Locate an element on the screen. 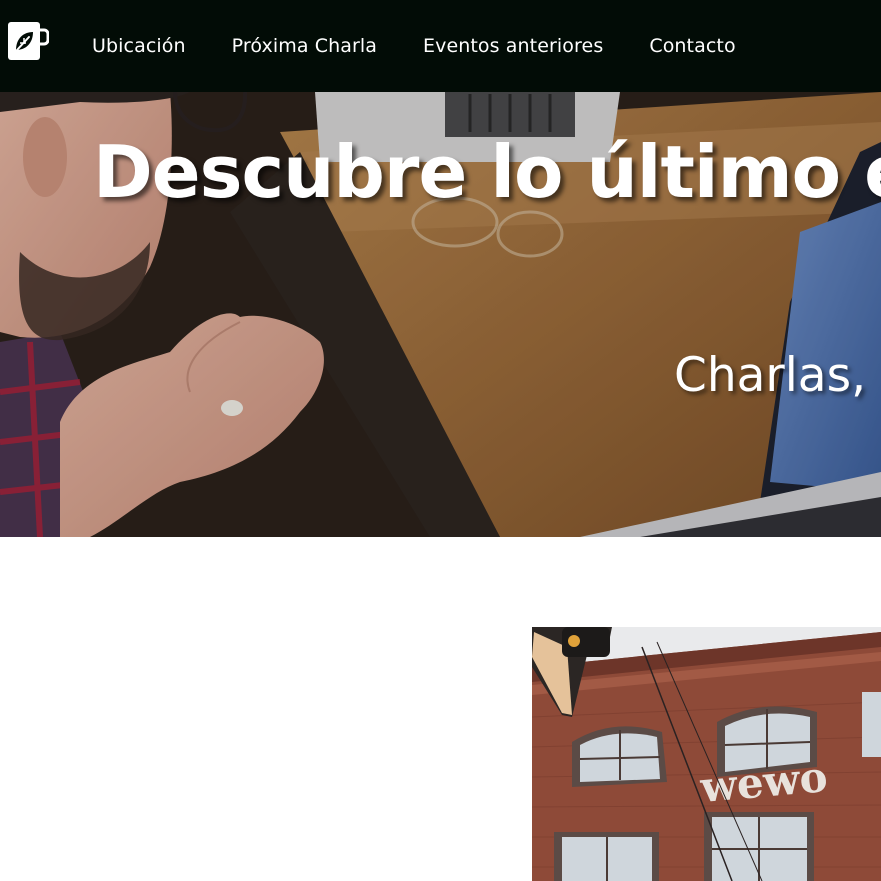 Image resolution: width=881 pixels, height=881 pixels. nav-link-ubicacion: Ubicación is located at coordinates (139, 46).